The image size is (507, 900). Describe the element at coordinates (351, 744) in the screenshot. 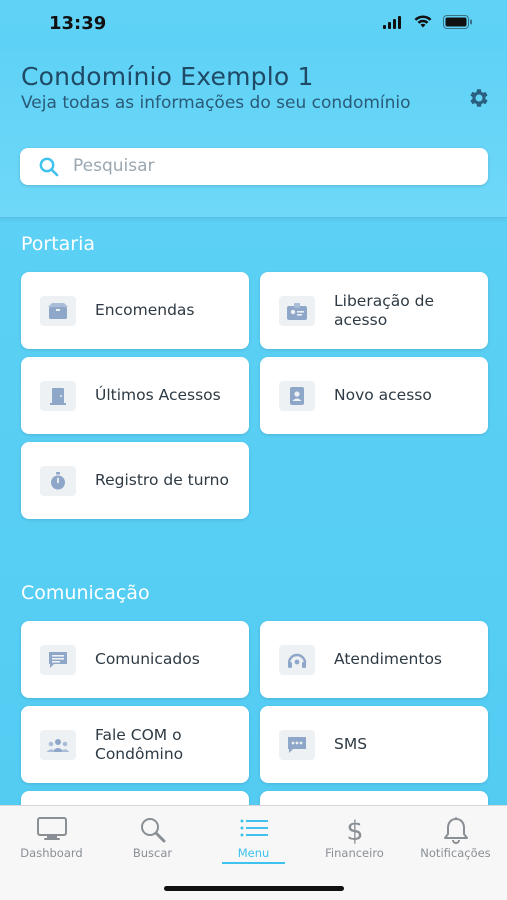

I see `card-label: SMS` at that location.